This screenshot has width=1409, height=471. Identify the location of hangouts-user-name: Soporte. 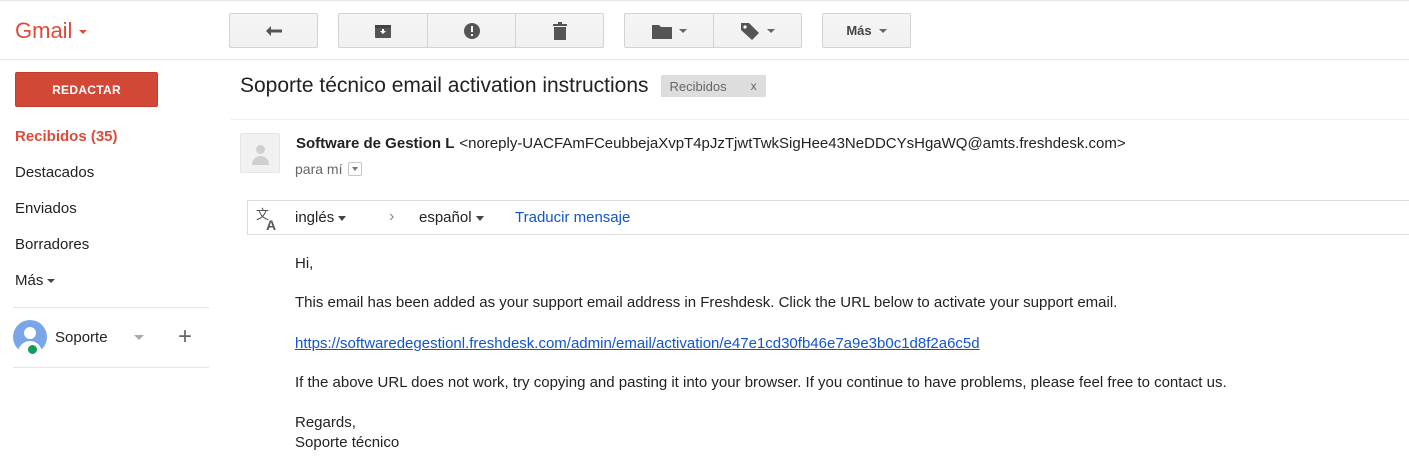
(81, 337).